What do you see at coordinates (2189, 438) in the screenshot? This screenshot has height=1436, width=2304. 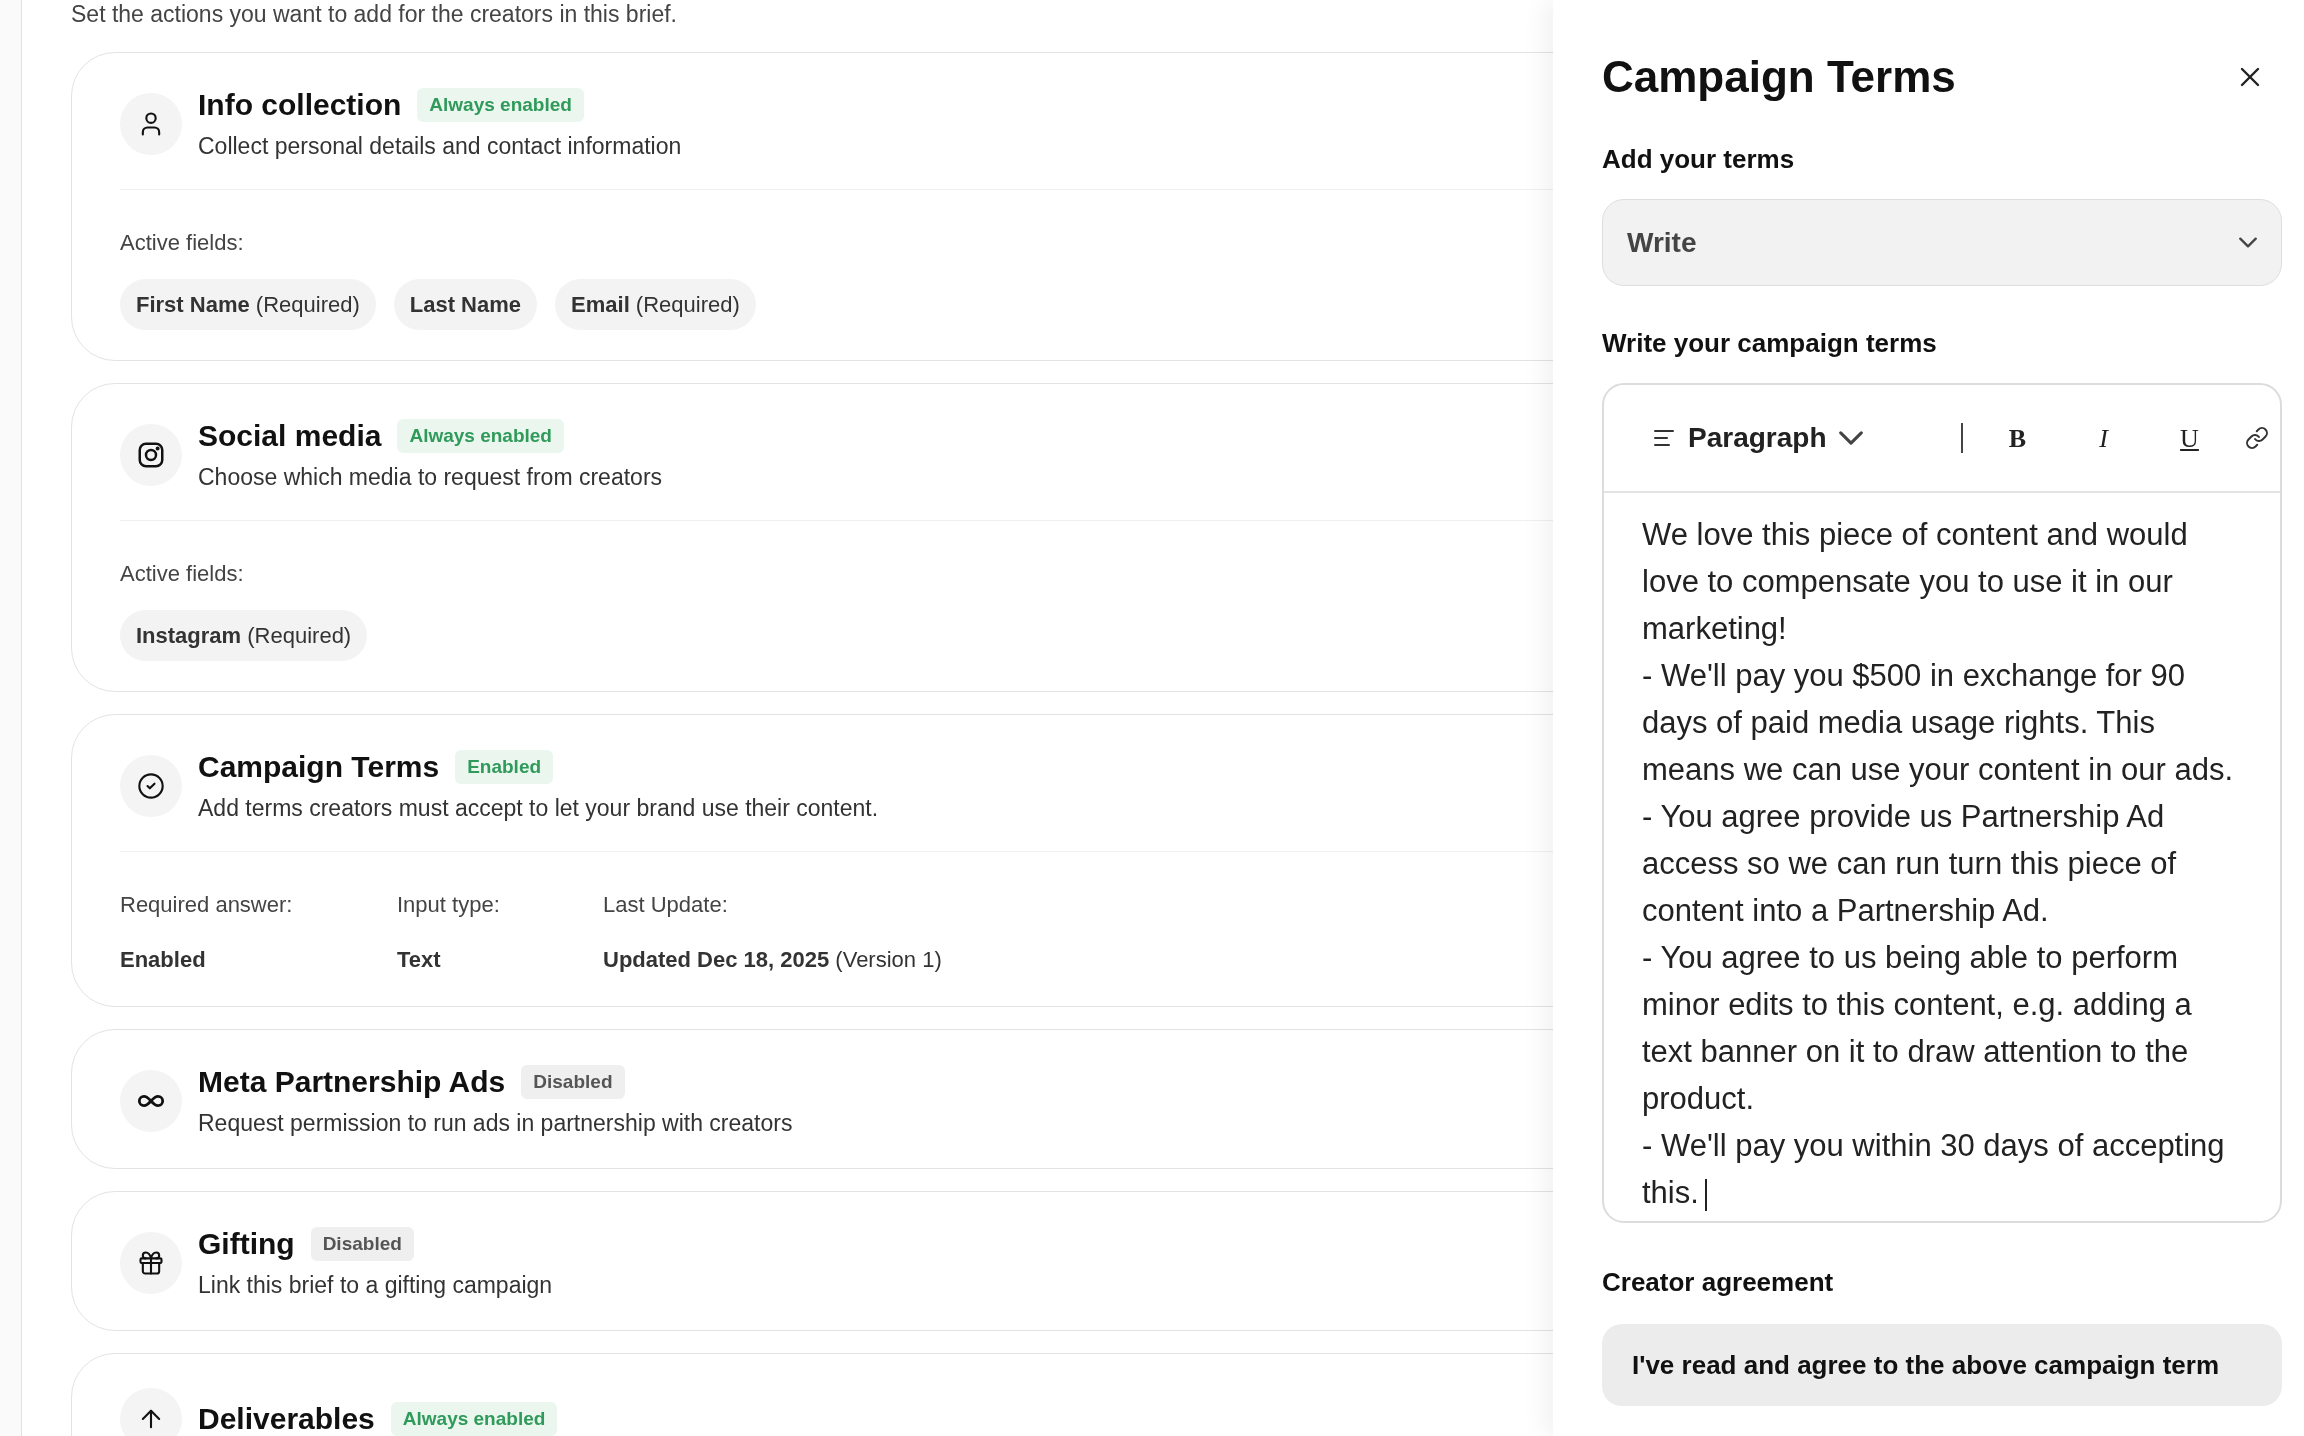 I see `underline-button: U` at bounding box center [2189, 438].